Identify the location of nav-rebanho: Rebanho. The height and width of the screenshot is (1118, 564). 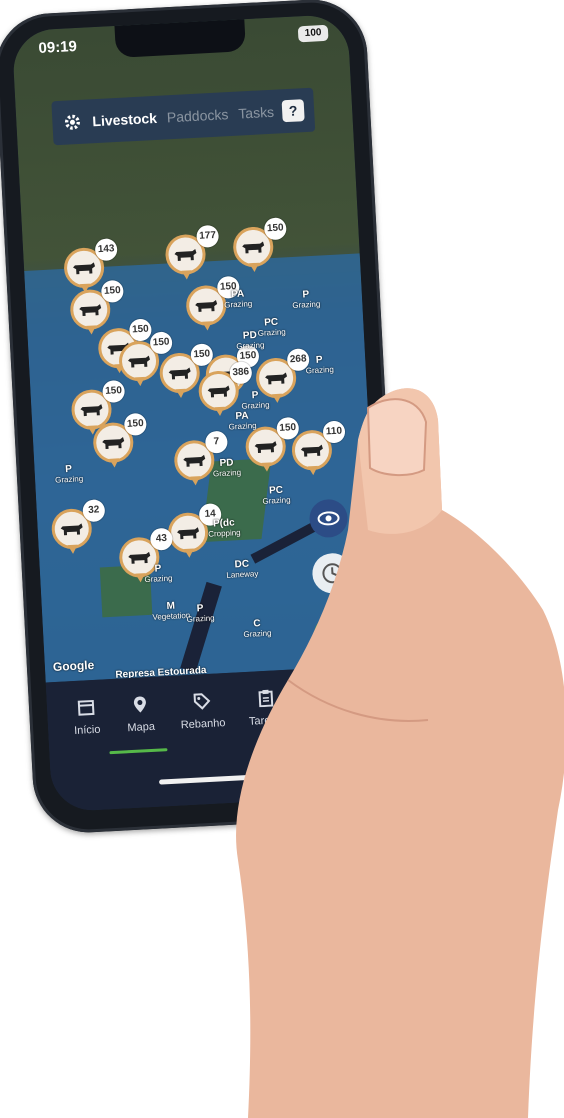
(203, 711).